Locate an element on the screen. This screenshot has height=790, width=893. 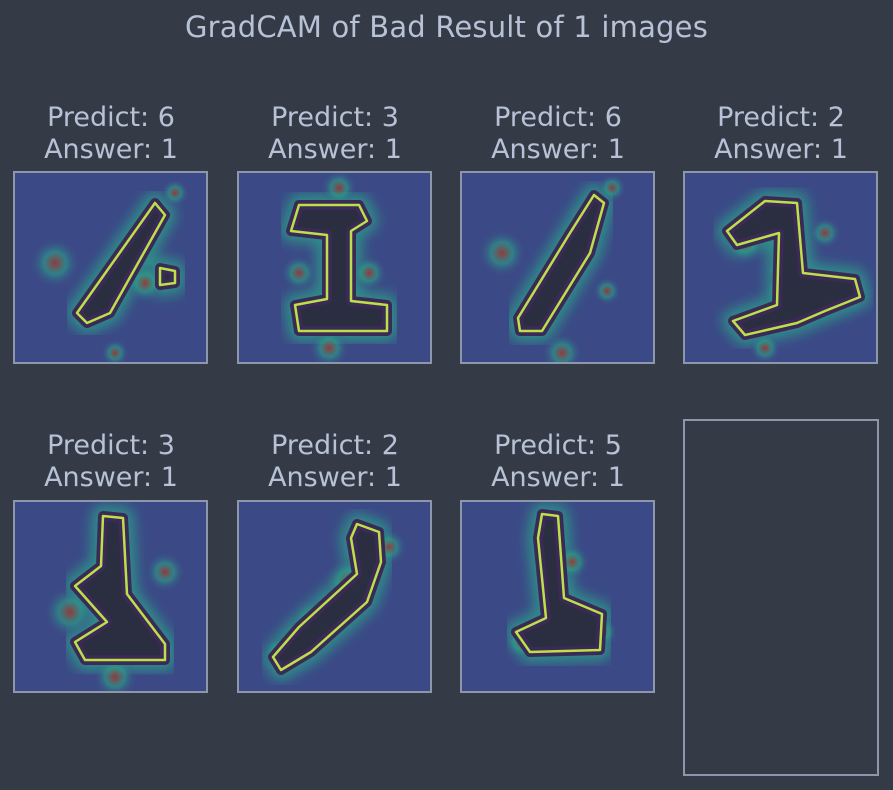
panel-1-answer: Answer: 1 is located at coordinates (111, 149).